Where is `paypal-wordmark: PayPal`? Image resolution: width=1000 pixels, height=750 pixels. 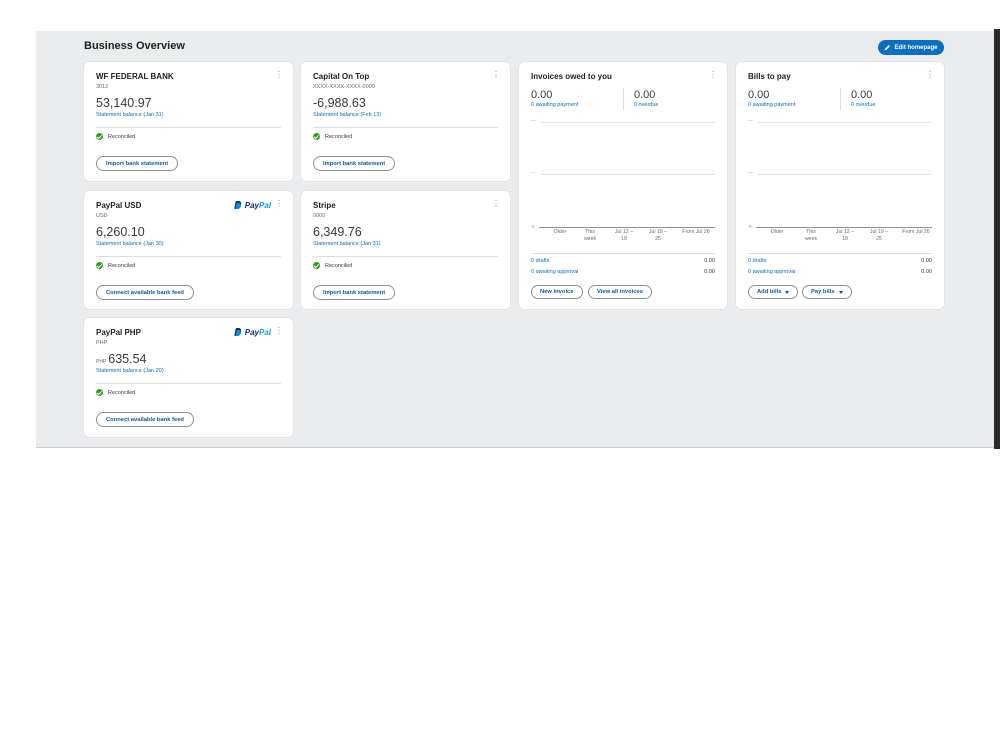
paypal-wordmark: PayPal is located at coordinates (258, 205).